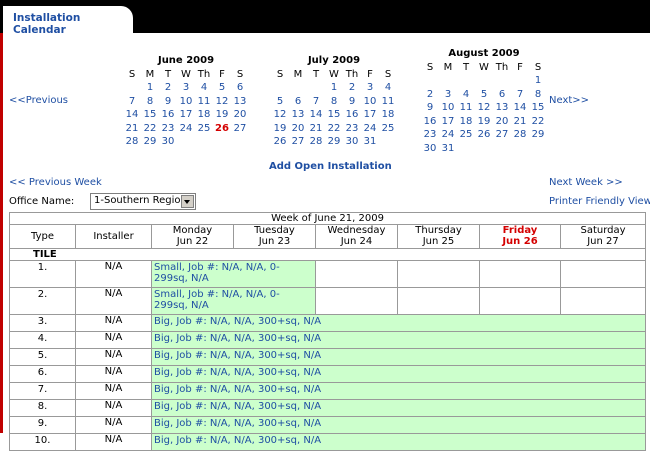 Image resolution: width=650 pixels, height=451 pixels. What do you see at coordinates (538, 122) in the screenshot?
I see `calendar-day: 22` at bounding box center [538, 122].